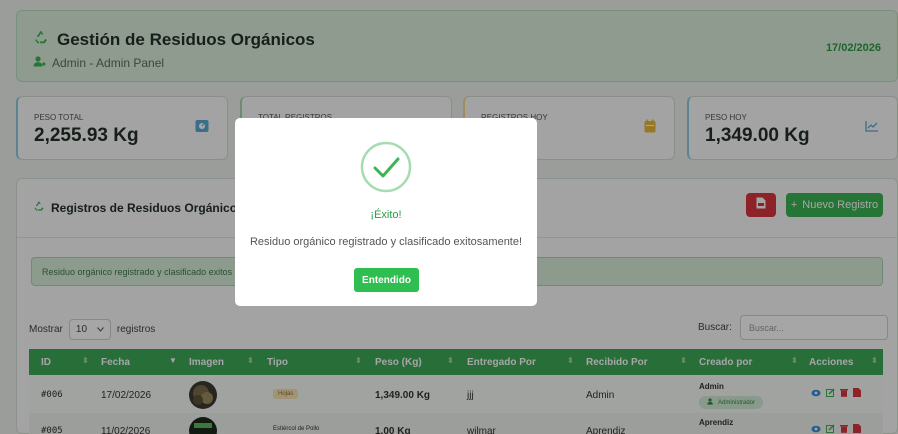 The image size is (898, 434). Describe the element at coordinates (386, 215) in the screenshot. I see `modal-title: ¡Éxito!` at that location.